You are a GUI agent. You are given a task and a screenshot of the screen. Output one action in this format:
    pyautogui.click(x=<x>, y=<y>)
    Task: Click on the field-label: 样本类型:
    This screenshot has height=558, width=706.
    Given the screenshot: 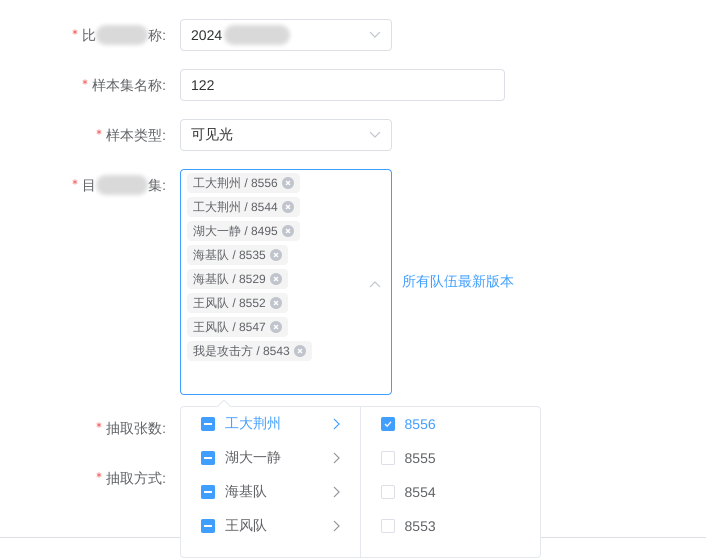 What is the action you would take?
    pyautogui.click(x=136, y=135)
    